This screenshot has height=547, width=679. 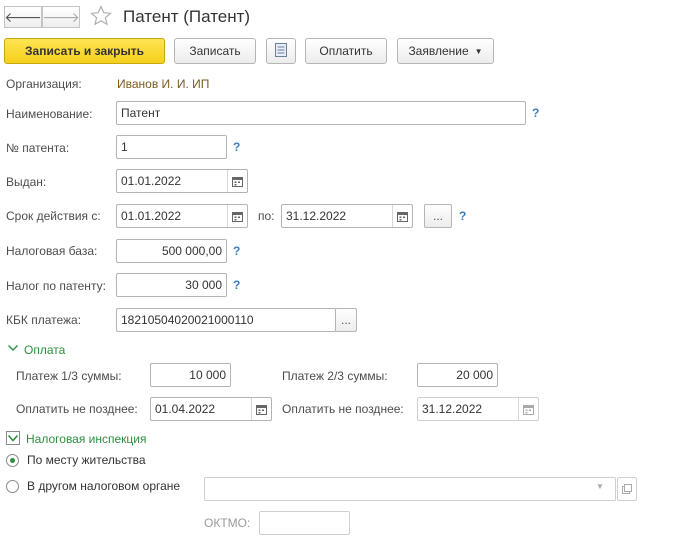 I want to click on payment2-label: Платеж 2/3 суммы:, so click(x=335, y=376).